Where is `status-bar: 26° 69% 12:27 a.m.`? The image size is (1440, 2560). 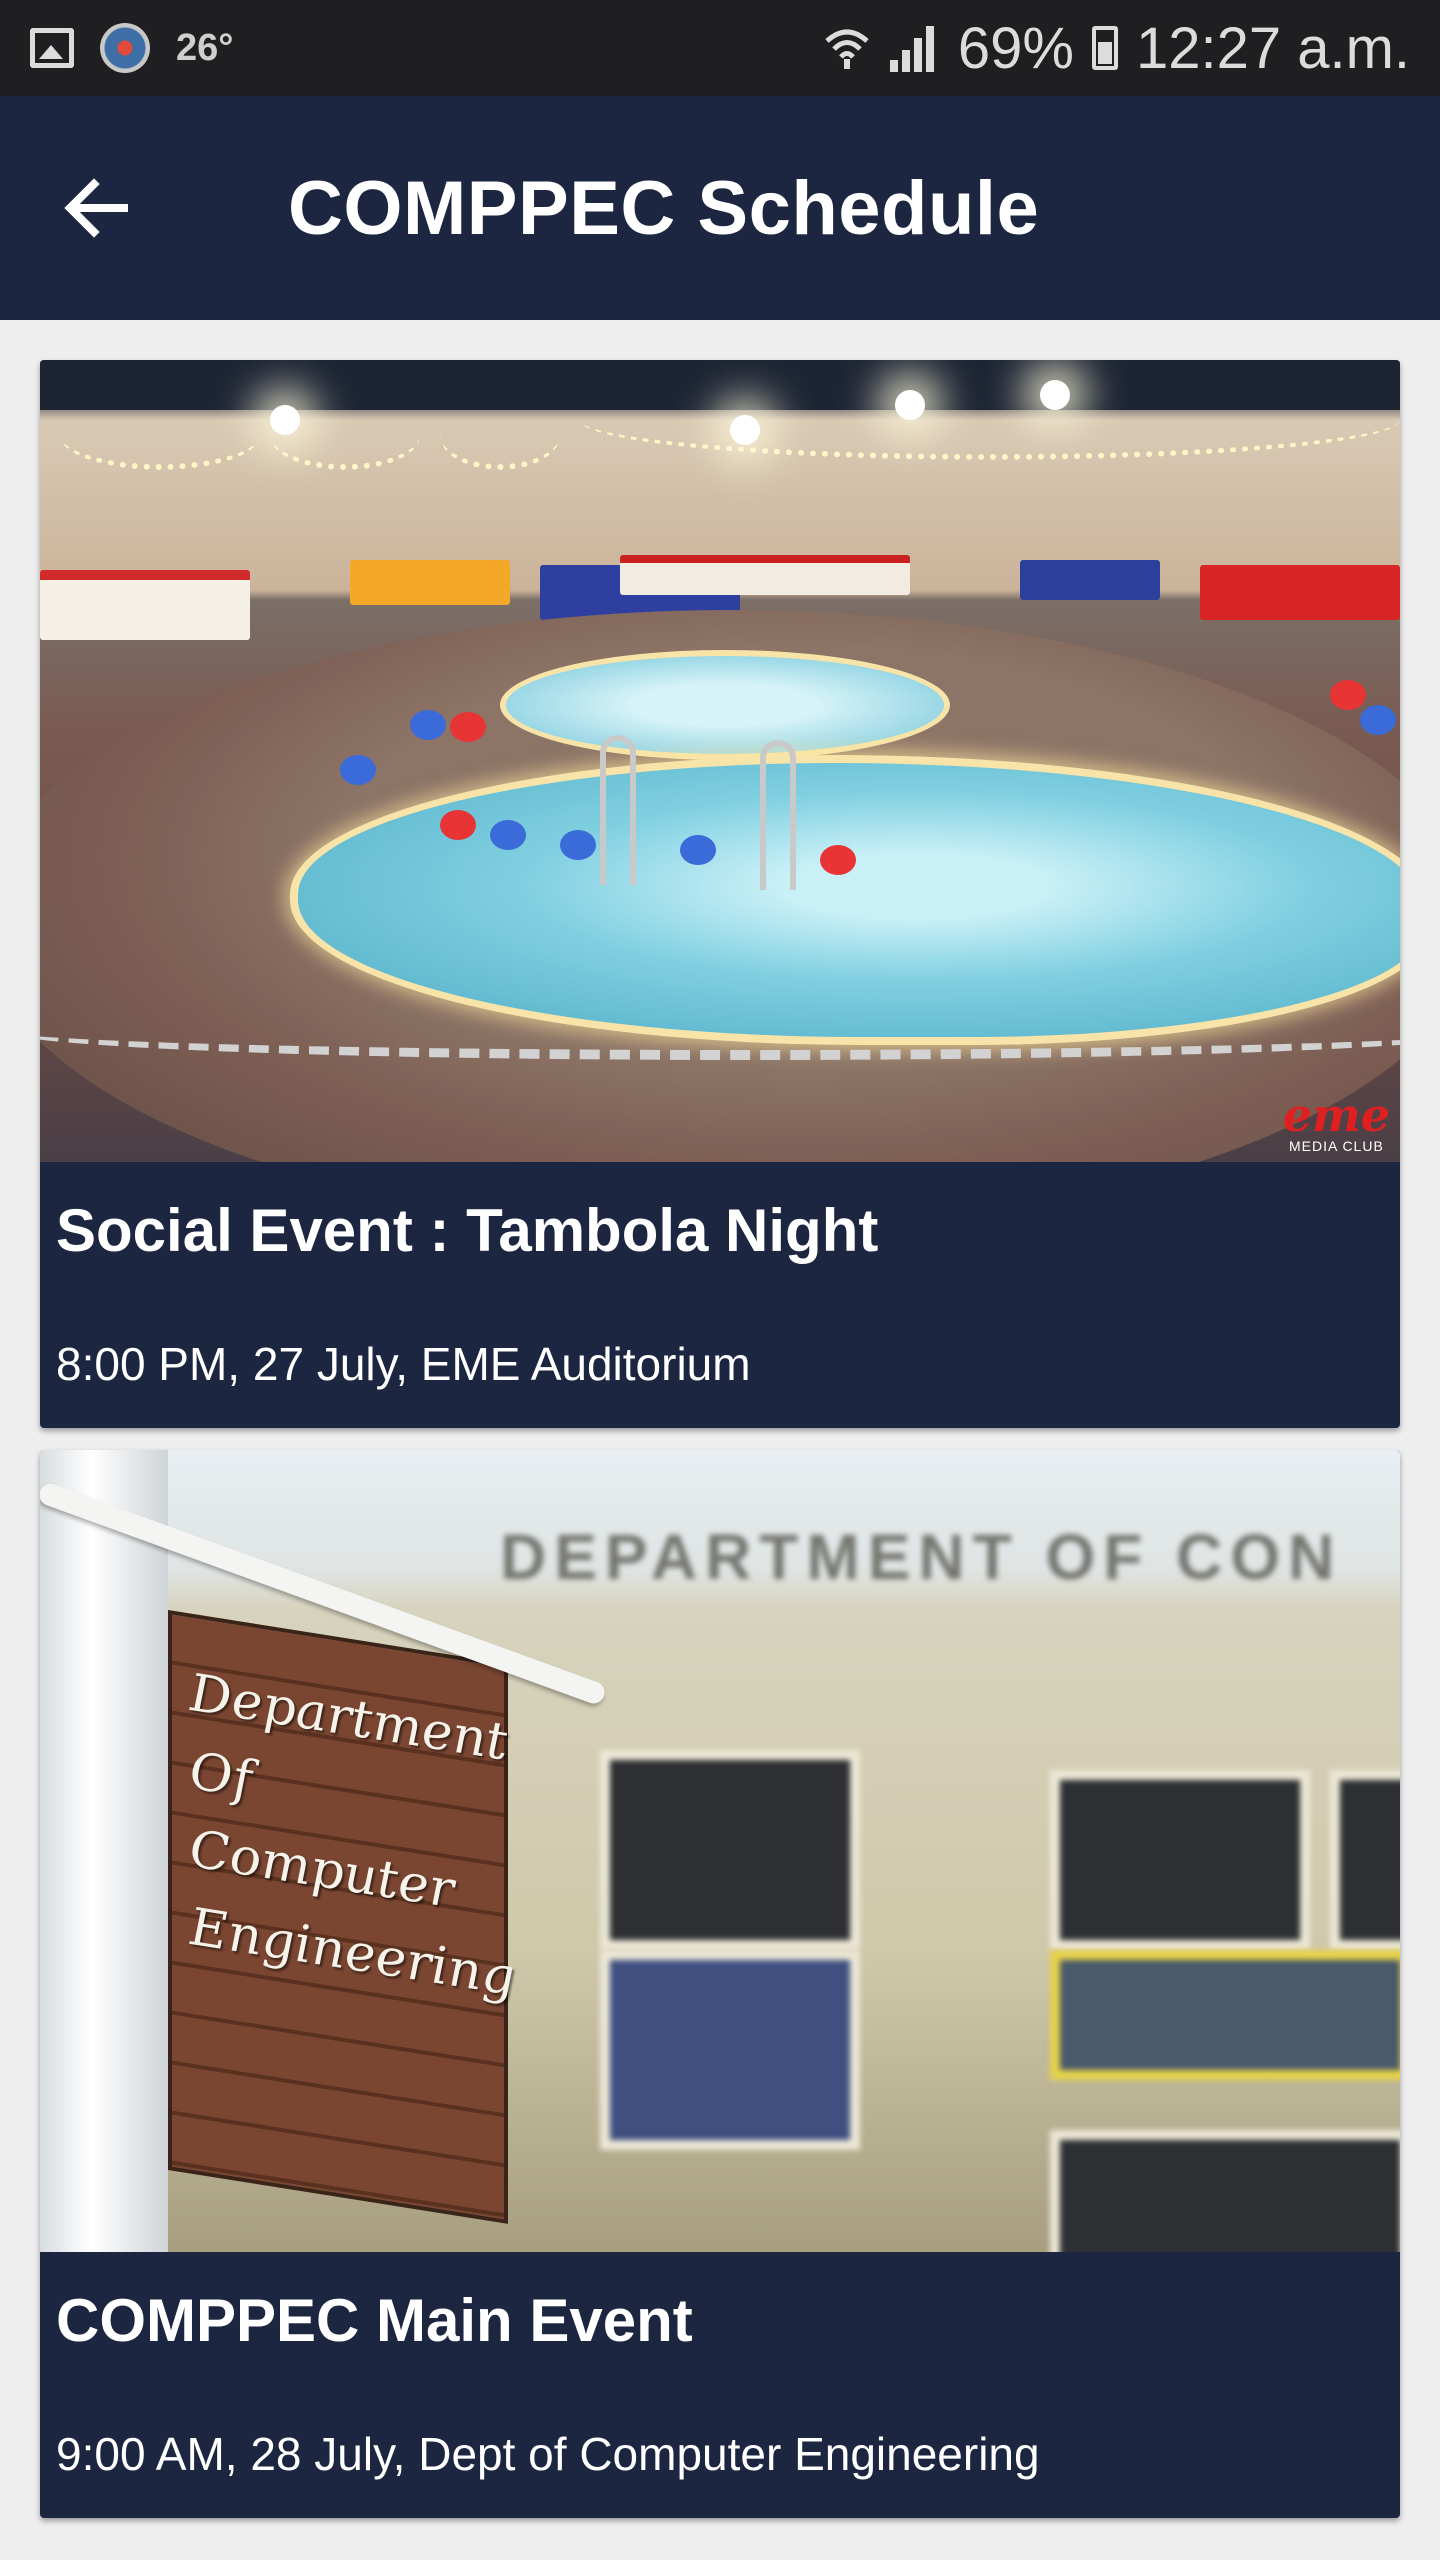
status-bar: 26° 69% 12:27 a.m. is located at coordinates (720, 48).